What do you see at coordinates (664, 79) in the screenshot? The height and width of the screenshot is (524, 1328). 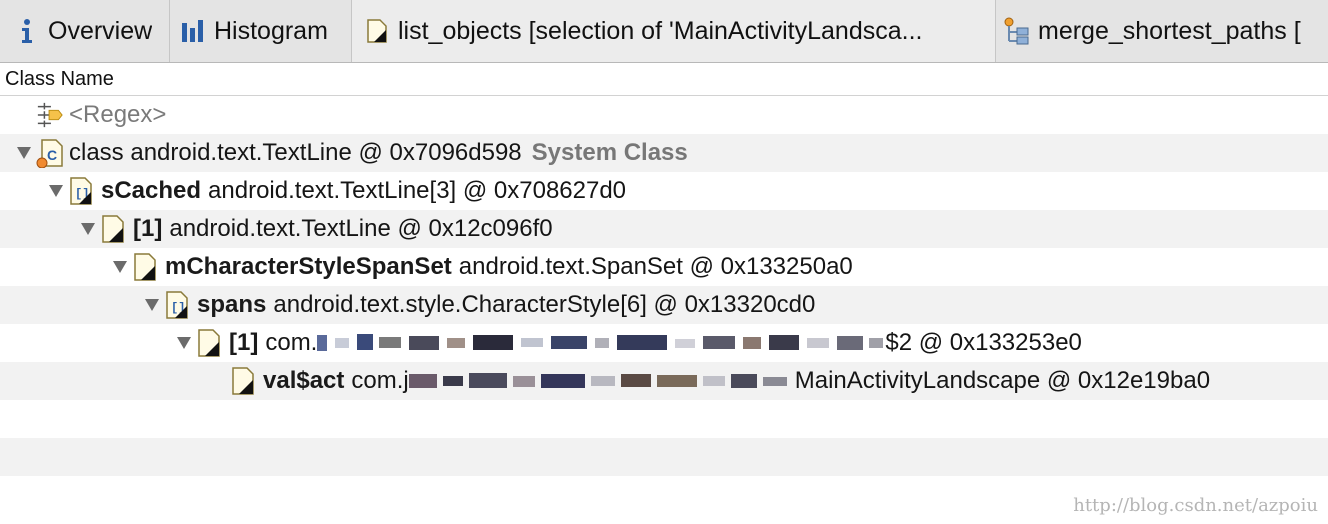 I see `column-header-class-name: Class Name` at bounding box center [664, 79].